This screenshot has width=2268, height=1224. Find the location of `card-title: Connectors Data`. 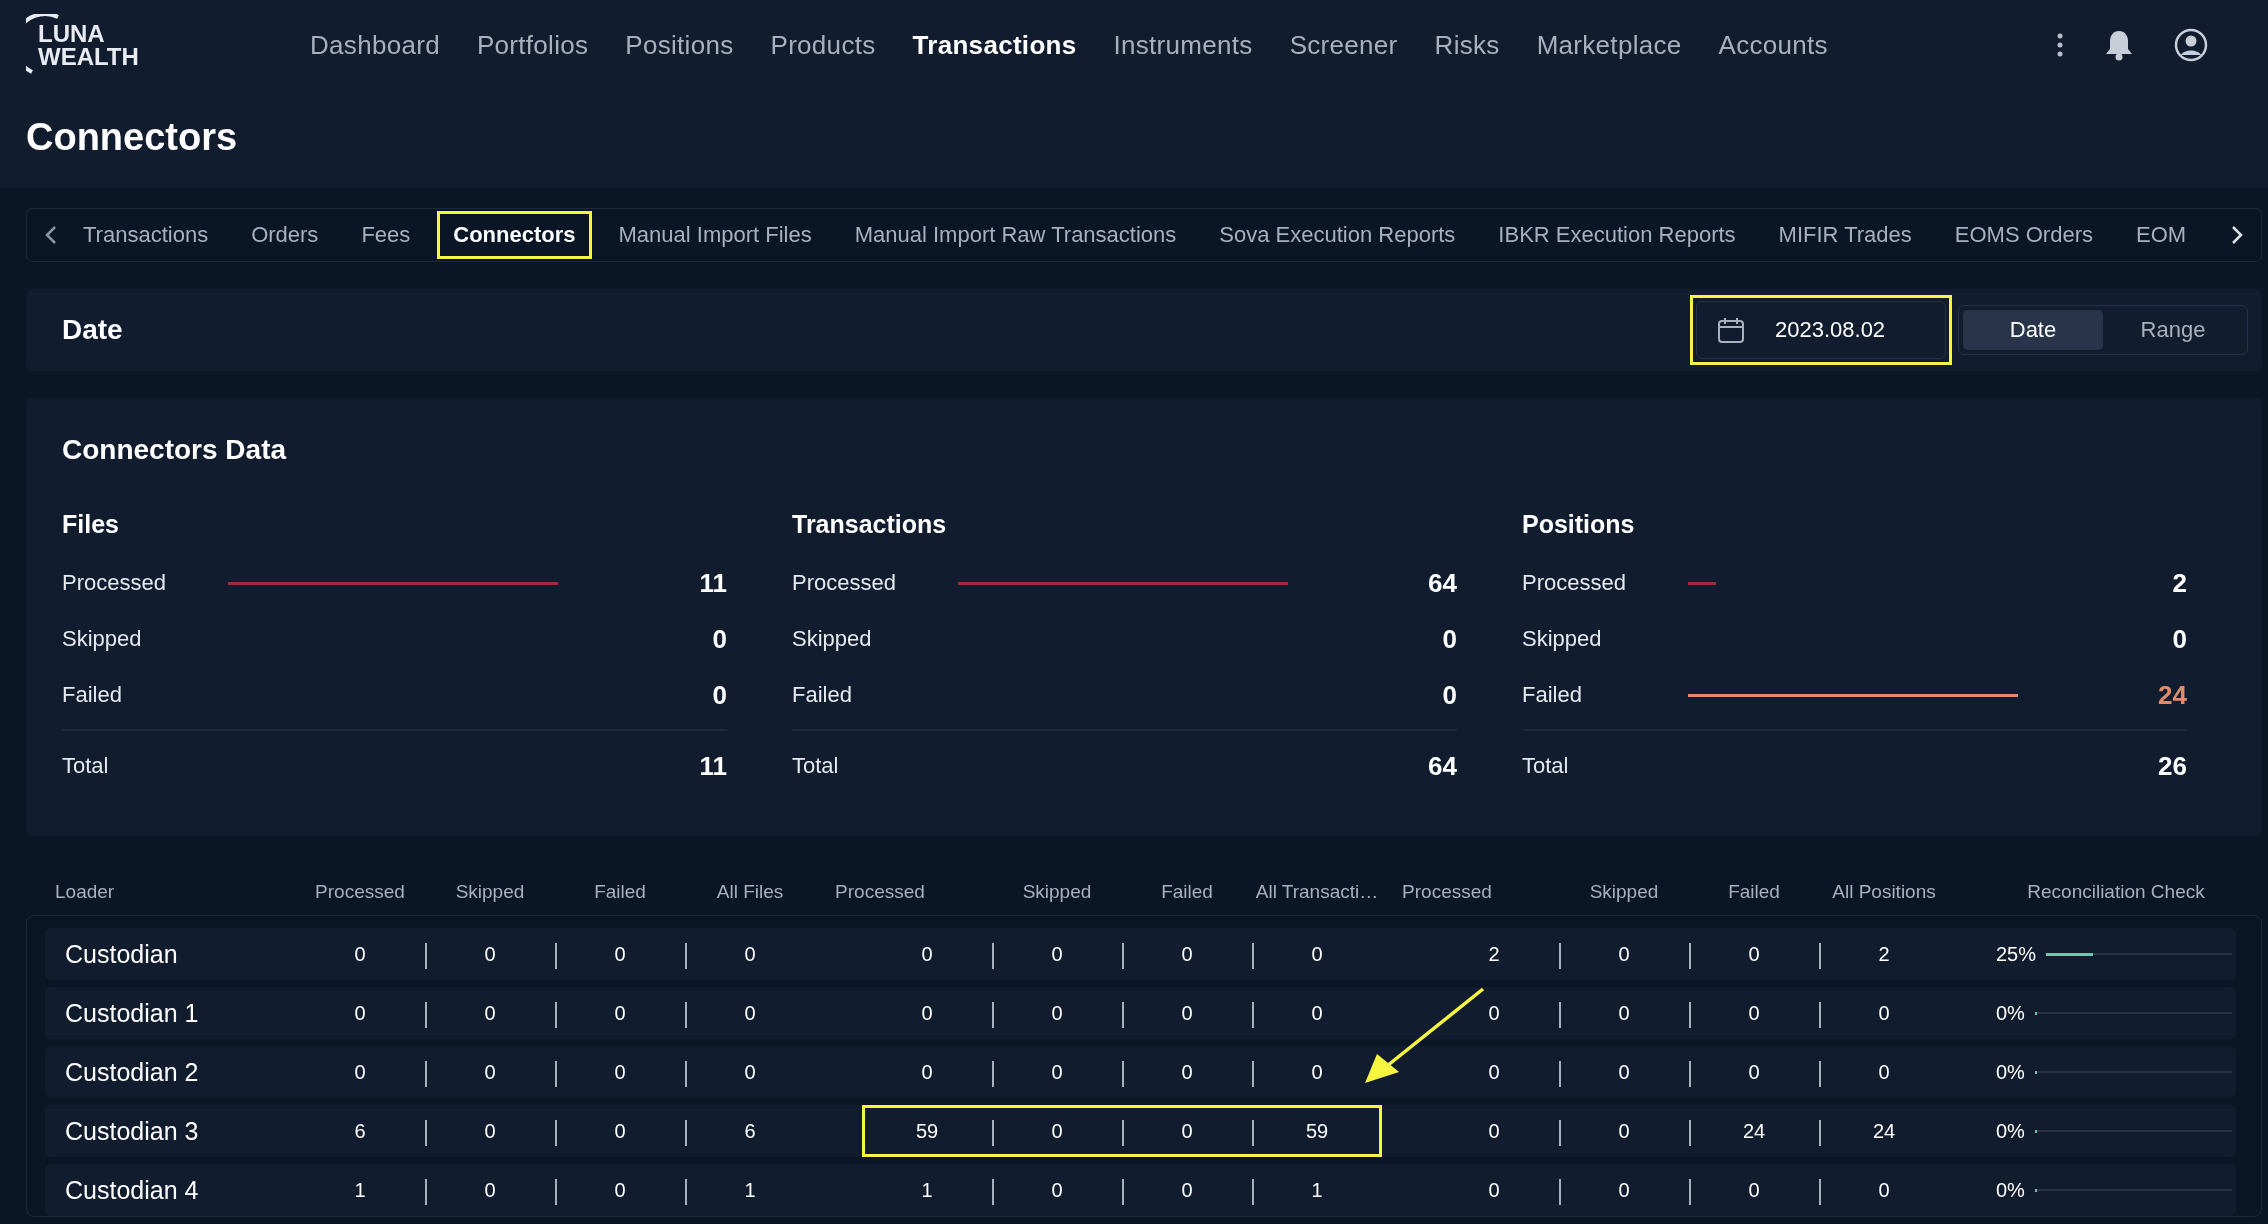

card-title: Connectors Data is located at coordinates (175, 450).